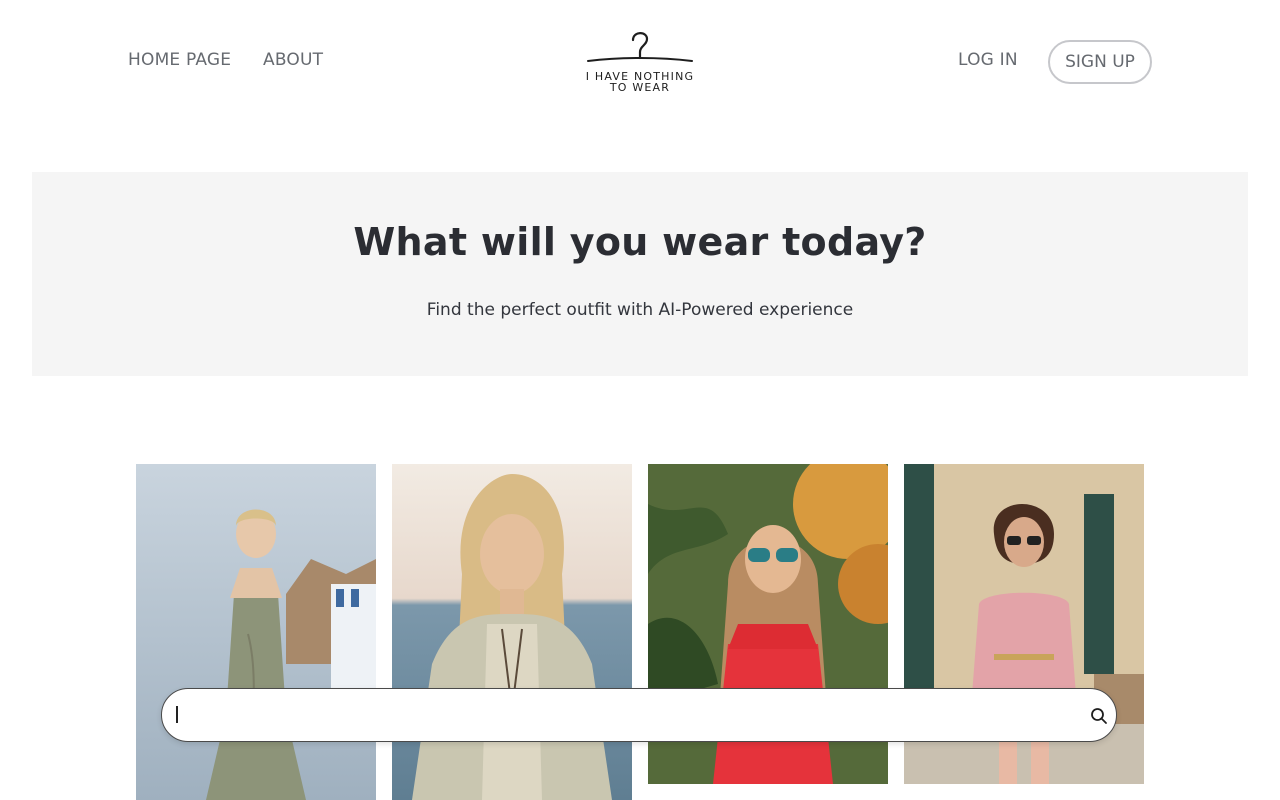  What do you see at coordinates (1100, 62) in the screenshot?
I see `signup-button: SIGN UP` at bounding box center [1100, 62].